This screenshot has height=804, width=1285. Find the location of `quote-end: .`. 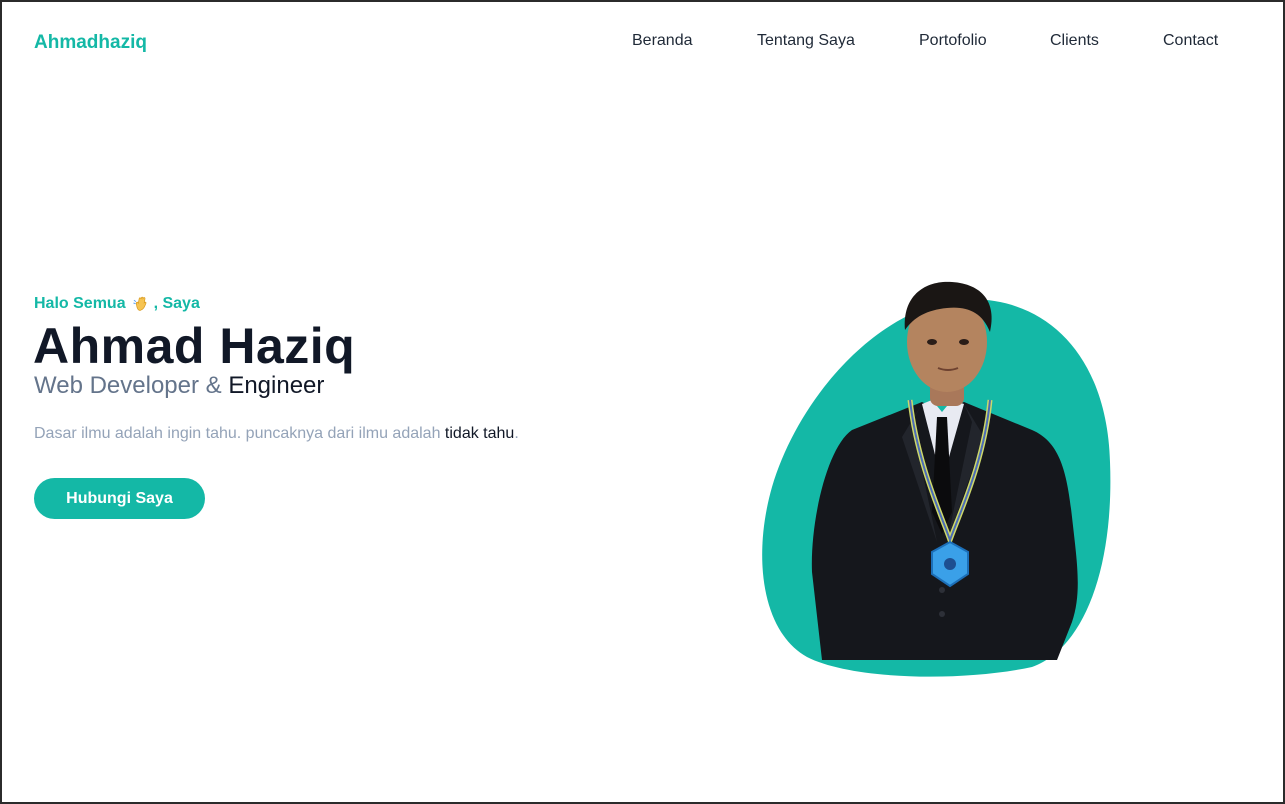

quote-end: . is located at coordinates (516, 433).